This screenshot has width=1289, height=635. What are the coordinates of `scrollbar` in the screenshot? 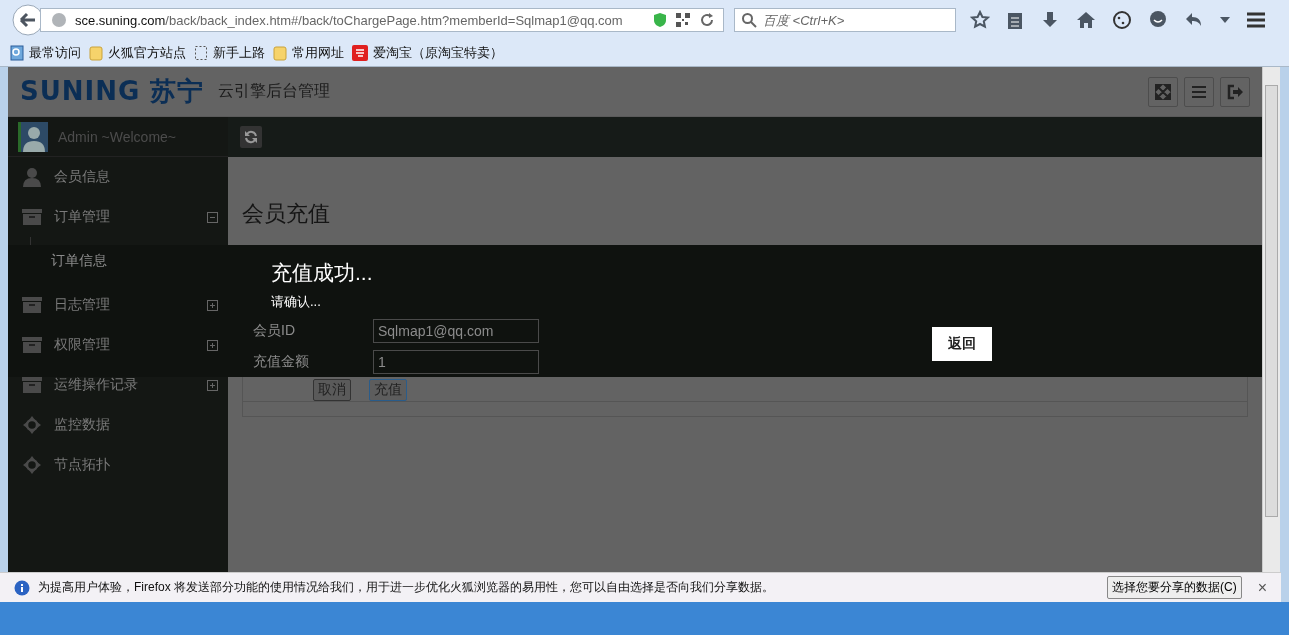 It's located at (1271, 319).